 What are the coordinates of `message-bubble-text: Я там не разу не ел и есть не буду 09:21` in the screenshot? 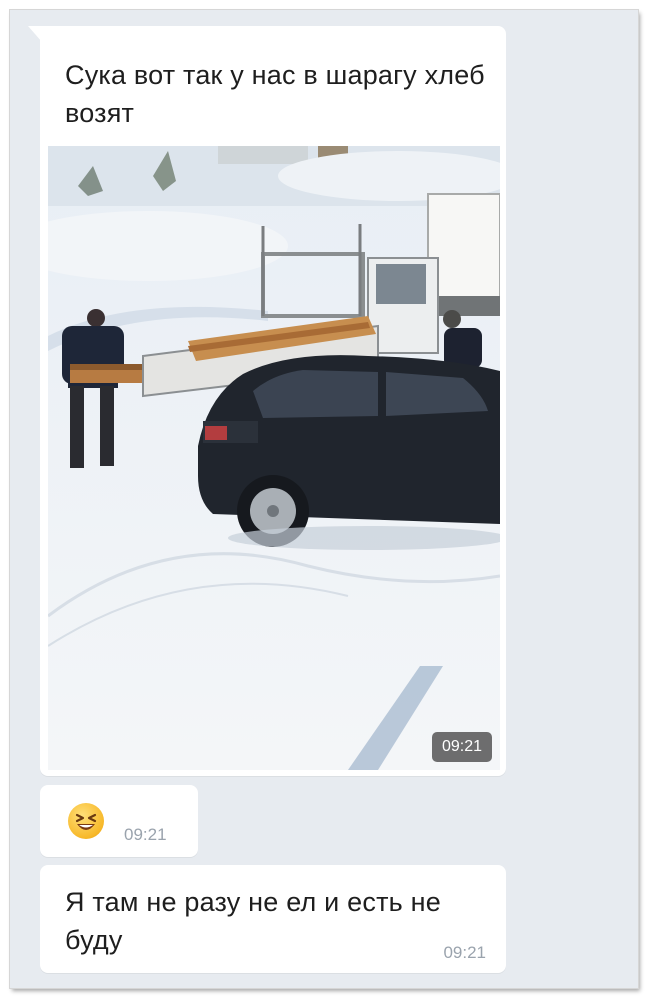 It's located at (273, 919).